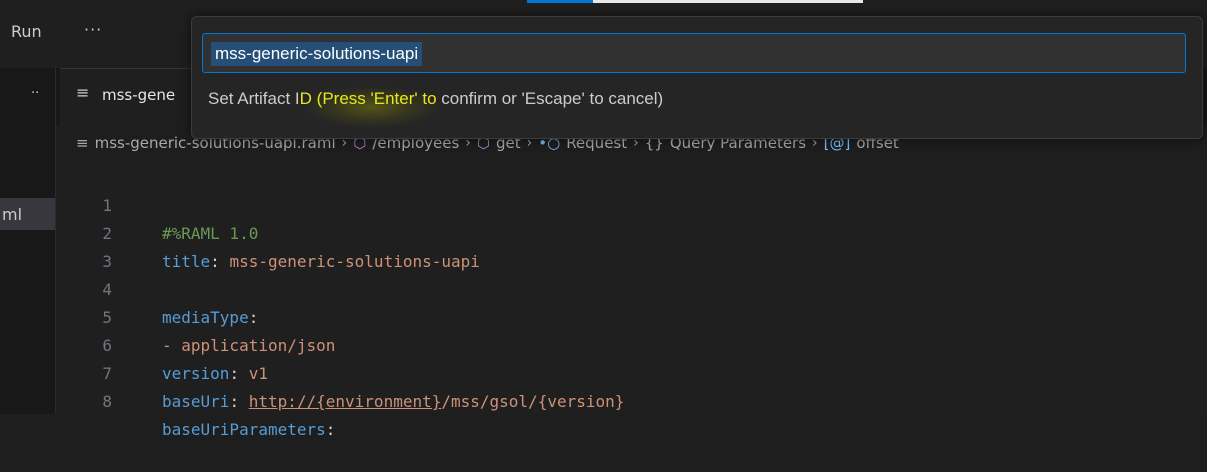 This screenshot has height=472, width=1207. I want to click on explorer-sidebar: ·· ml, so click(28, 241).